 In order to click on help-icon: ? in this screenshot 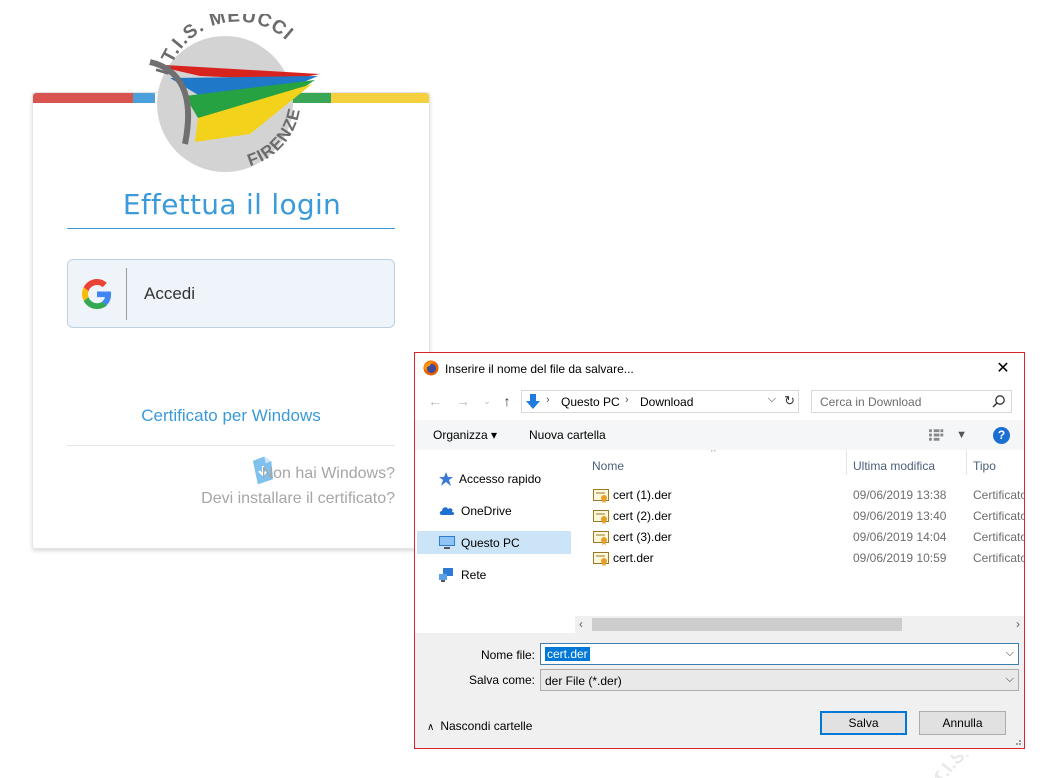, I will do `click(1001, 435)`.